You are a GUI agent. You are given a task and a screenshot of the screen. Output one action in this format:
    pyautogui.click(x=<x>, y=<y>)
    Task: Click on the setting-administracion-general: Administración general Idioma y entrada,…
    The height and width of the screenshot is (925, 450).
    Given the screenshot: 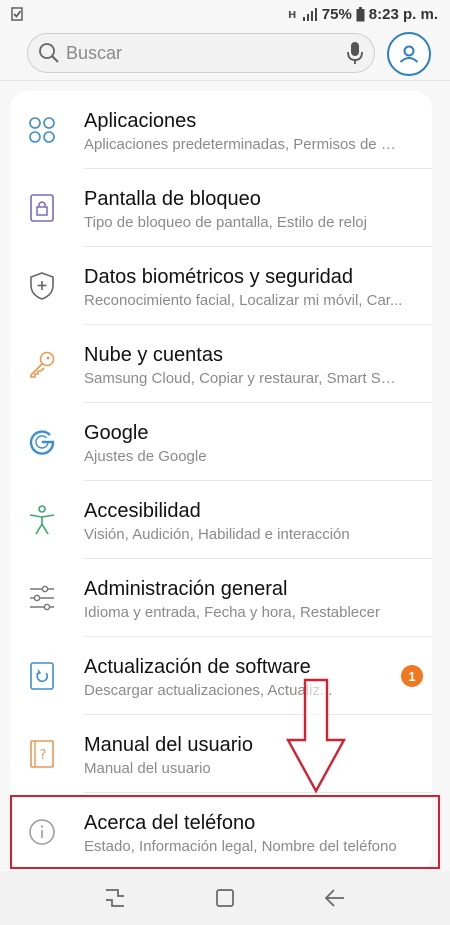 What is the action you would take?
    pyautogui.click(x=221, y=598)
    